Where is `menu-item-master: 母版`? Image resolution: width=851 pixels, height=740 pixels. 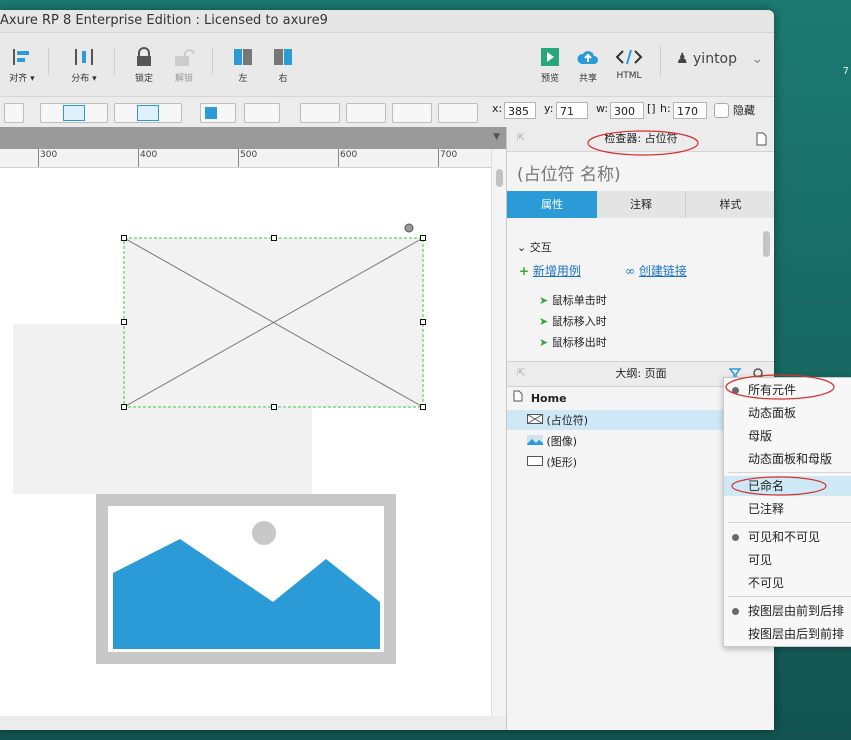 menu-item-master: 母版 is located at coordinates (760, 436).